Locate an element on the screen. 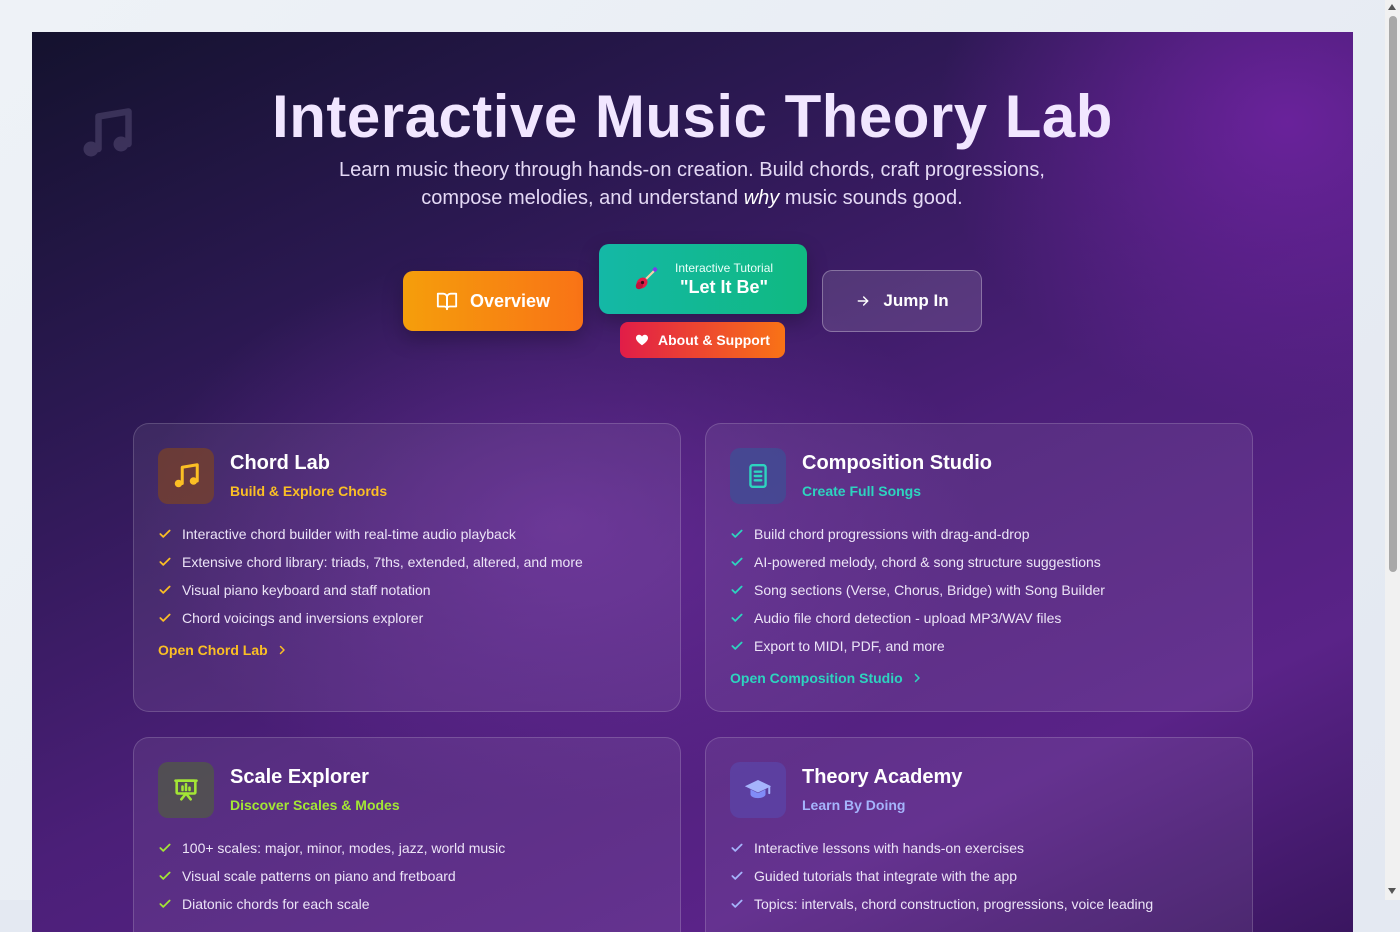 The width and height of the screenshot is (1400, 932). document-icon is located at coordinates (758, 476).